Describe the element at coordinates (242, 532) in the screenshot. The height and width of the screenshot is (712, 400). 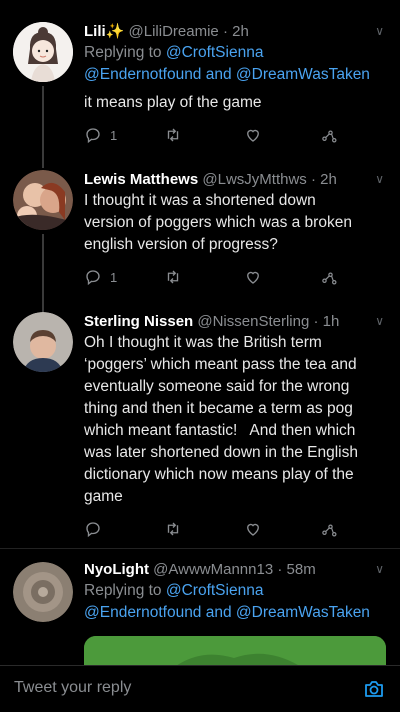
I see `tweet-actions` at that location.